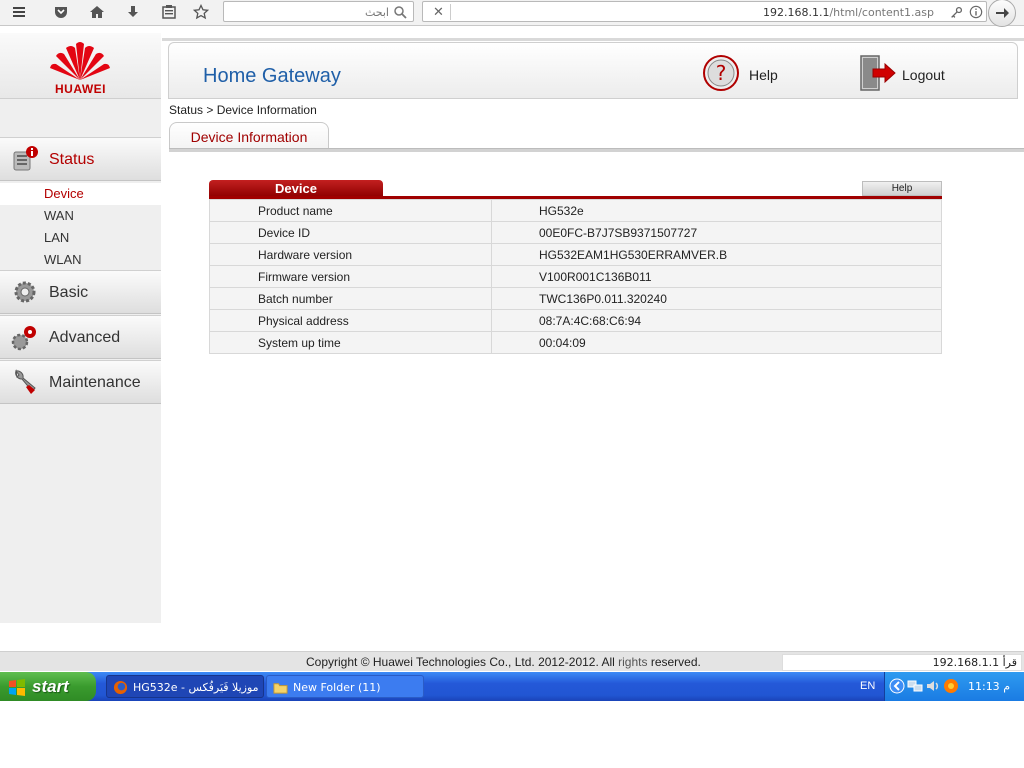  Describe the element at coordinates (593, 70) in the screenshot. I see `page-header: Home Gateway ? Help Logout` at that location.